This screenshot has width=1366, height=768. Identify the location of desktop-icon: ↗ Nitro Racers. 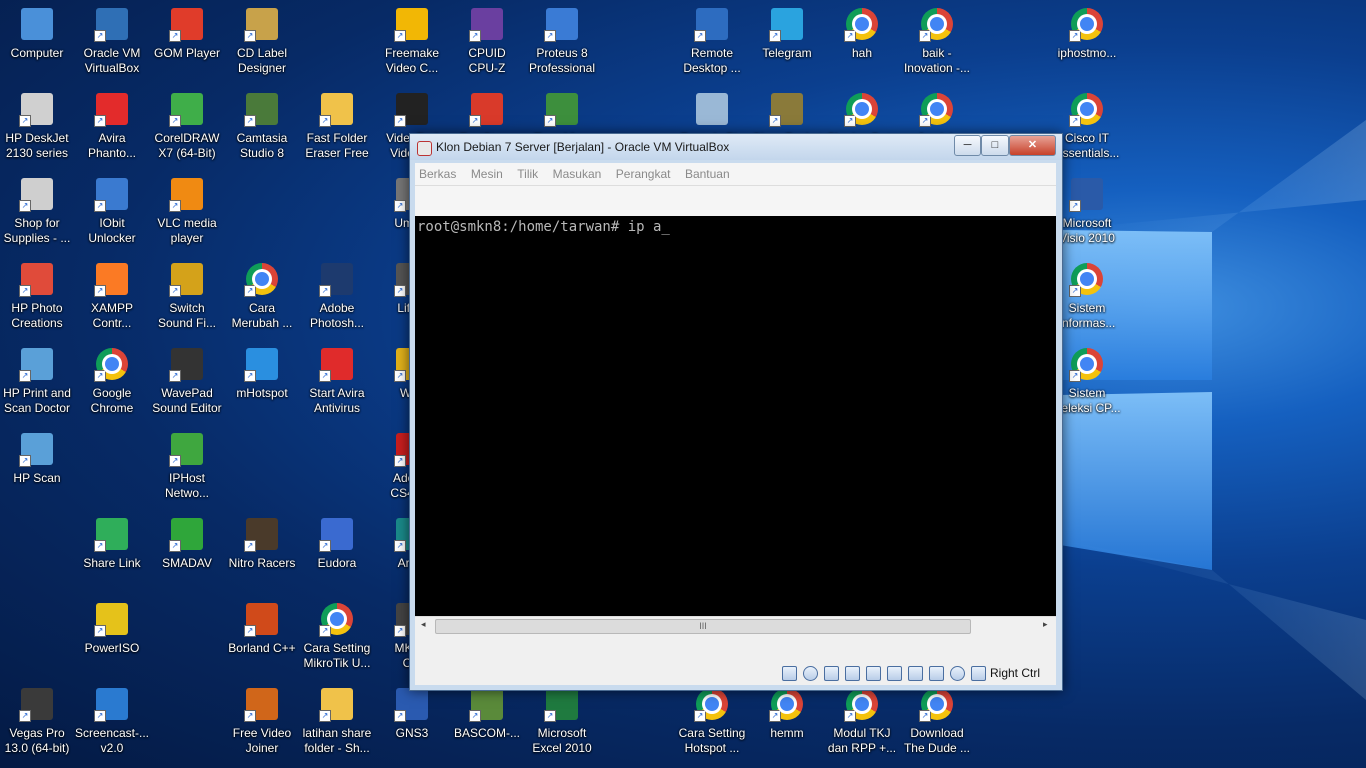
(262, 544).